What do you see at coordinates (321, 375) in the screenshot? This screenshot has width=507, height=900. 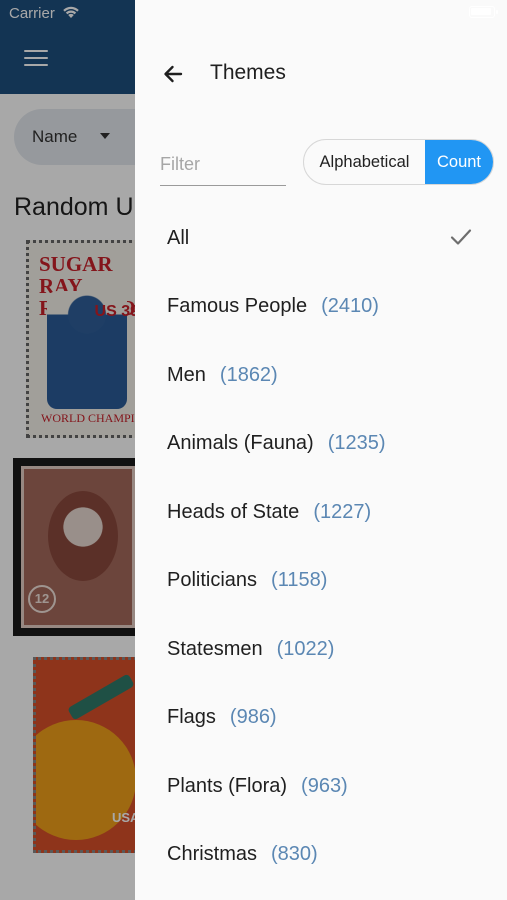 I see `theme-item-men: Men (1862)` at bounding box center [321, 375].